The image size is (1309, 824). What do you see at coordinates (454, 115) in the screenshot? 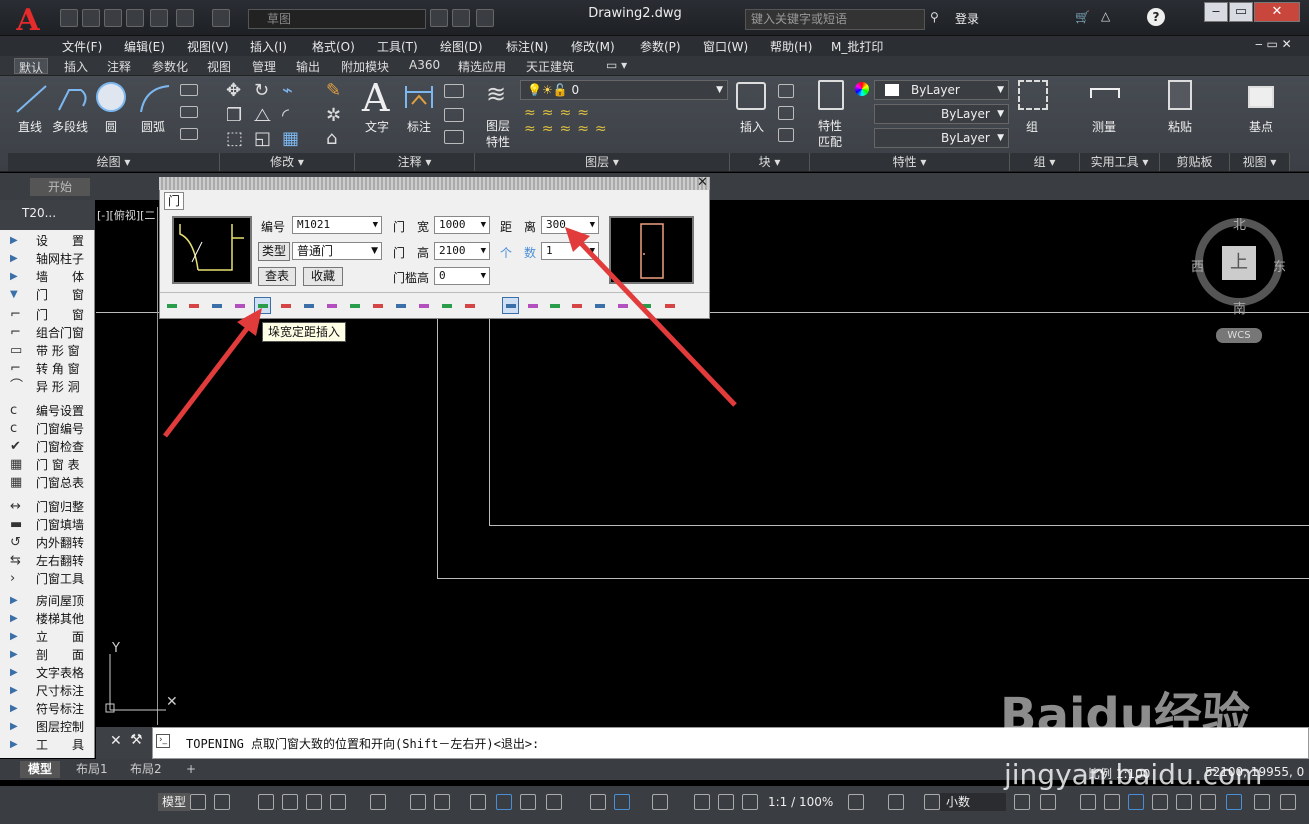
I see `leader-icon` at bounding box center [454, 115].